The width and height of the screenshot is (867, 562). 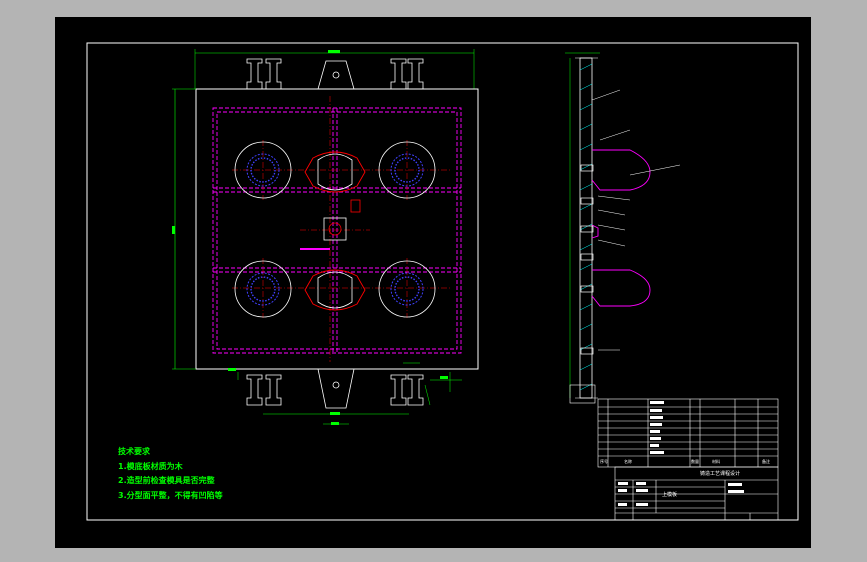 What do you see at coordinates (695, 461) in the screenshot?
I see `header-qty: 数量` at bounding box center [695, 461].